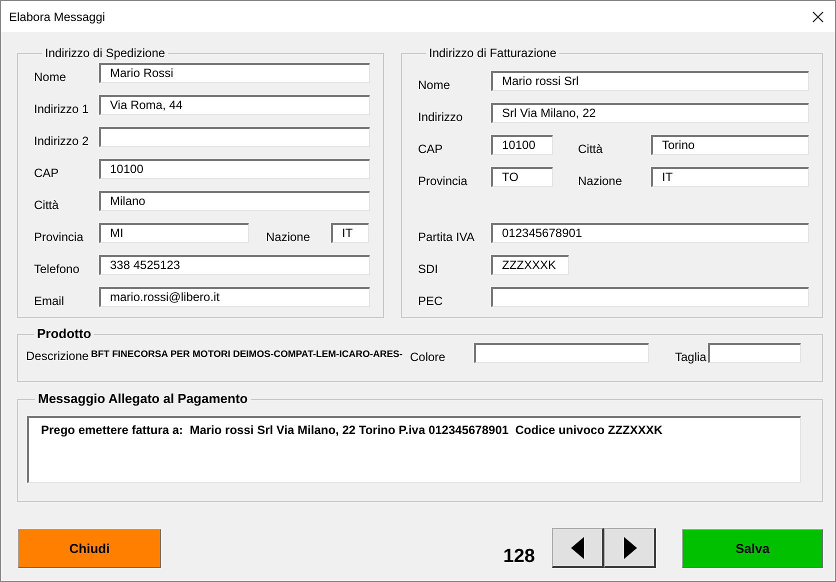 This screenshot has width=836, height=582. Describe the element at coordinates (247, 354) in the screenshot. I see `product-description: BFT FINECORSA PER MOTORI DEIMOS-COMPAT-LEM-ICARO-ARES-` at that location.